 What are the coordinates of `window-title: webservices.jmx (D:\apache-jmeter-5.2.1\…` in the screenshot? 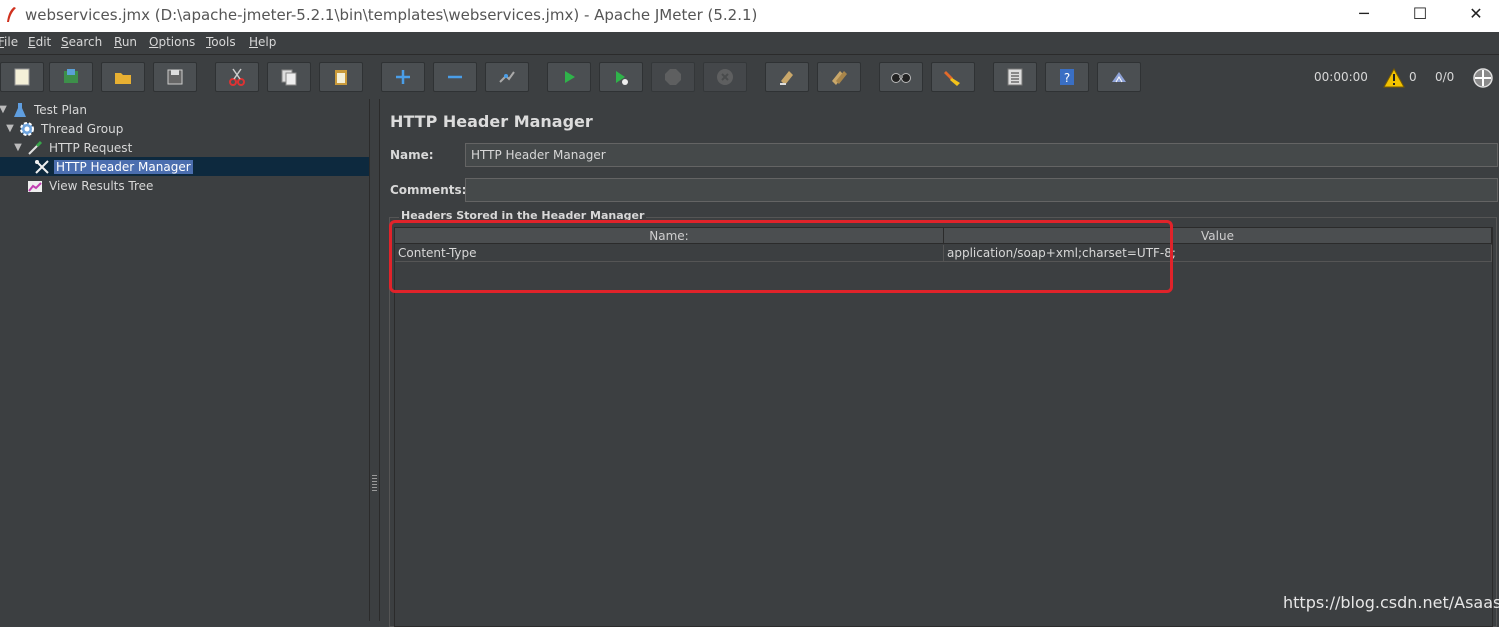 It's located at (391, 15).